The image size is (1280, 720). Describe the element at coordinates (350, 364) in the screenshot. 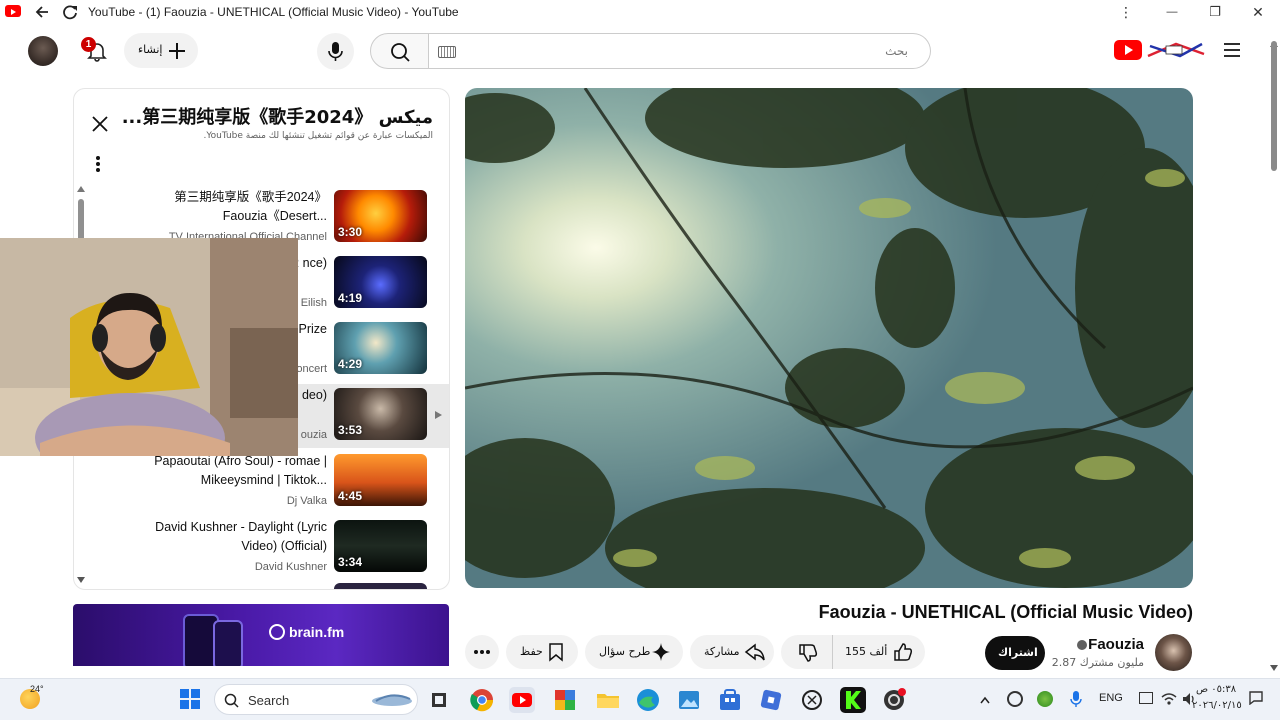

I see `video-duration: 4:29` at that location.